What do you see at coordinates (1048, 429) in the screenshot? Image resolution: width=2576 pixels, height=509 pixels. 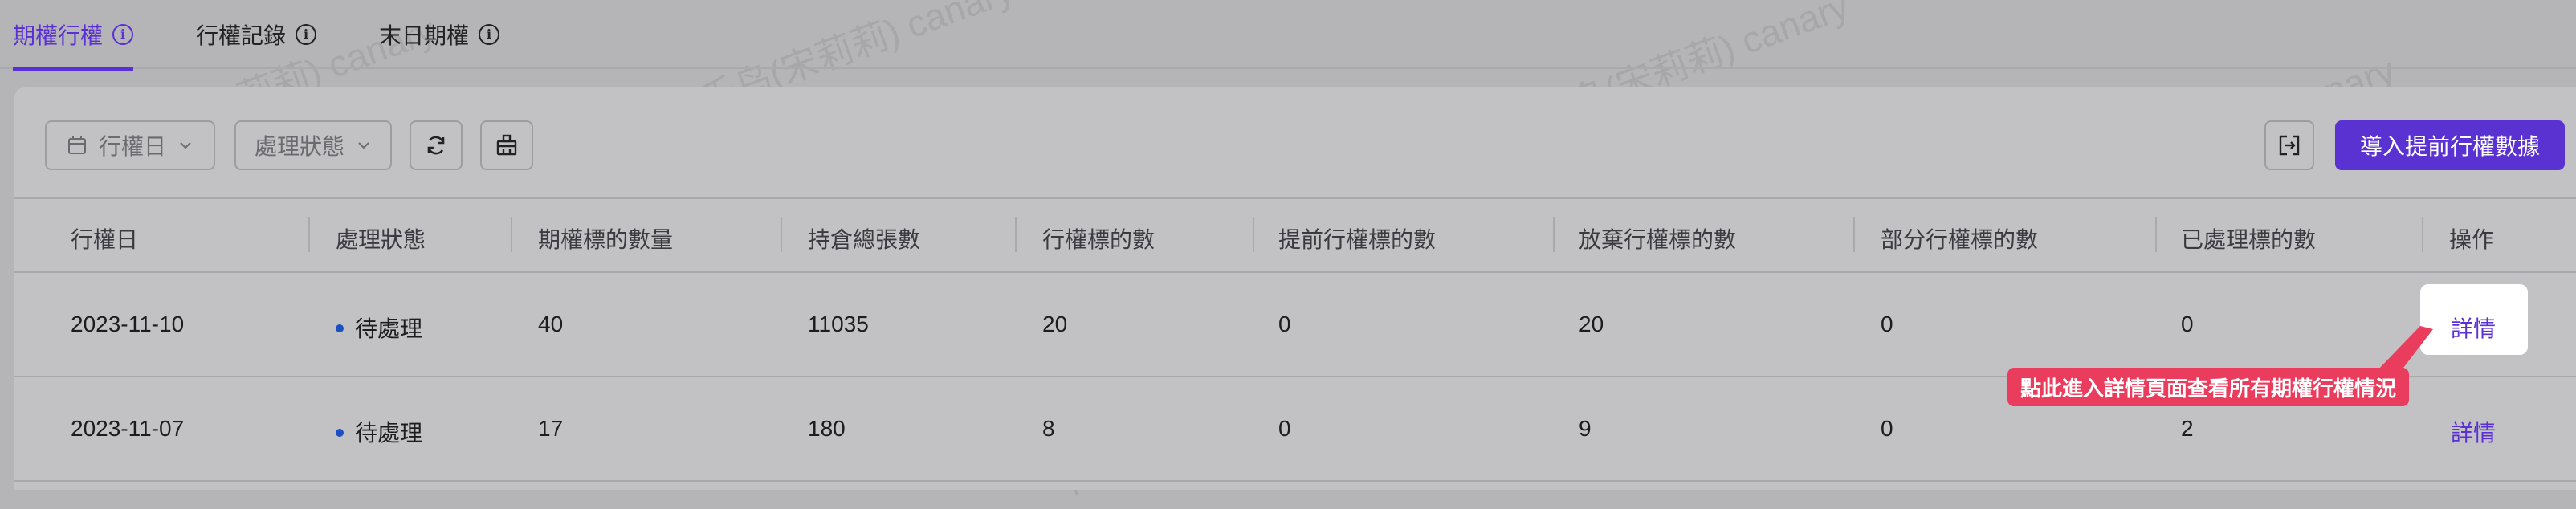 I see `cell-exercise-count: 8` at bounding box center [1048, 429].